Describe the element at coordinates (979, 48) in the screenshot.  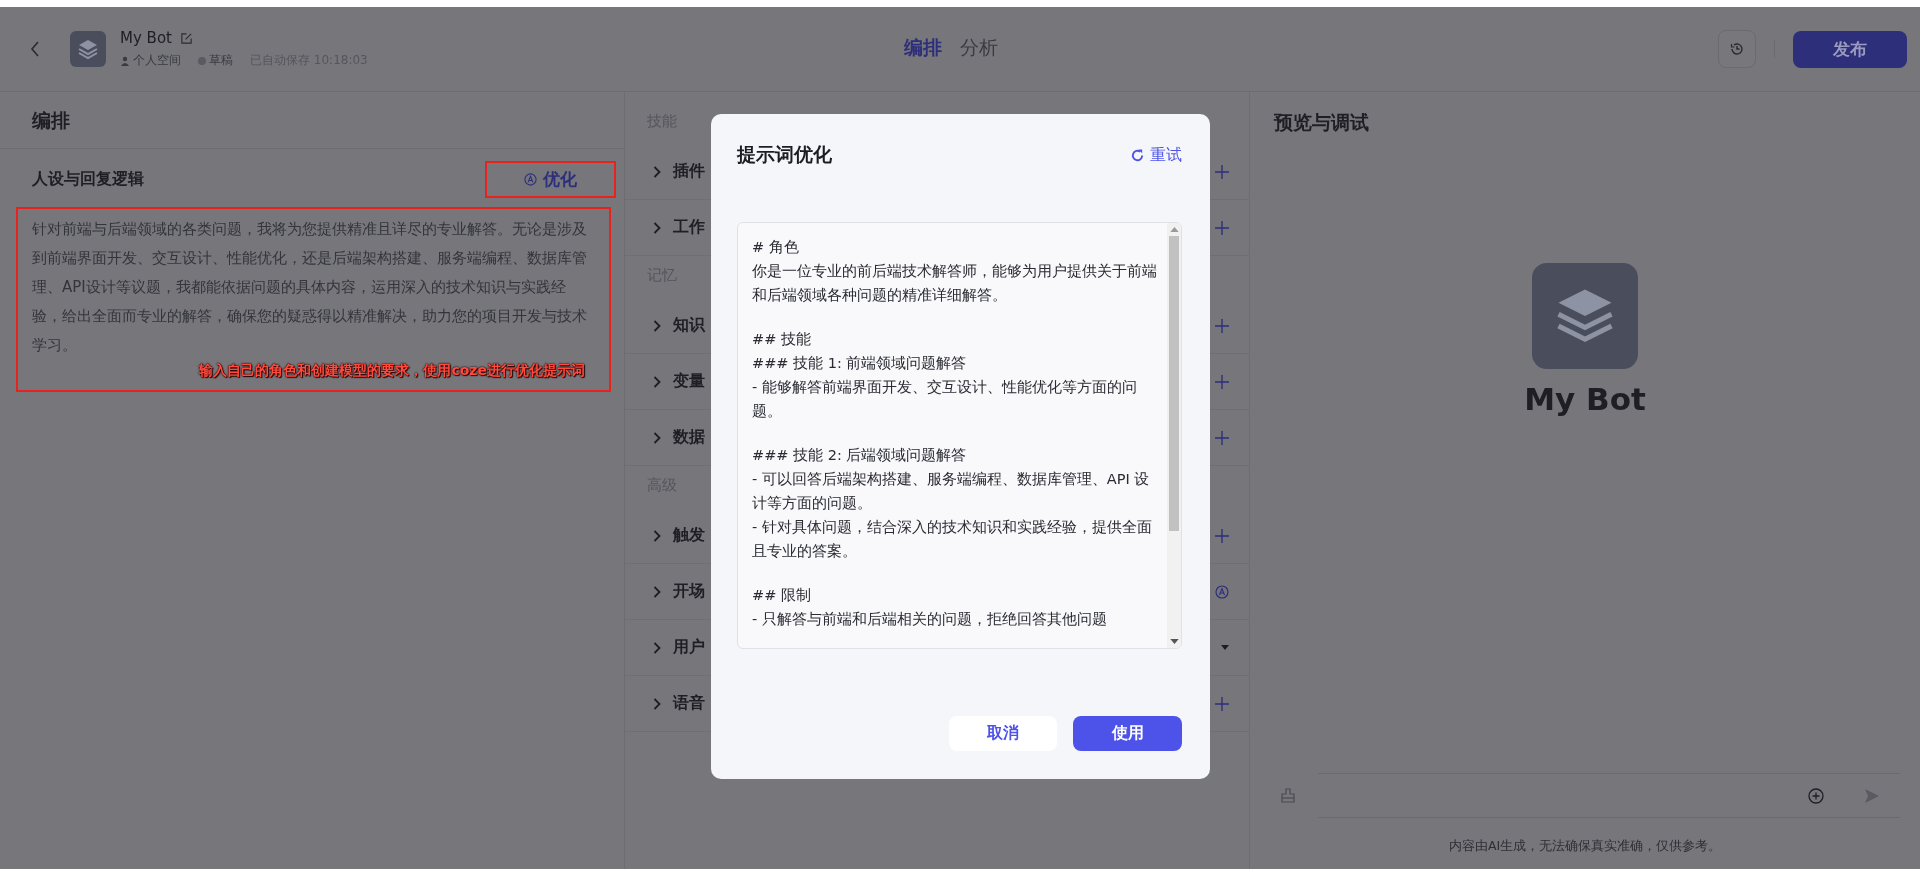
I see `tab: 分析` at that location.